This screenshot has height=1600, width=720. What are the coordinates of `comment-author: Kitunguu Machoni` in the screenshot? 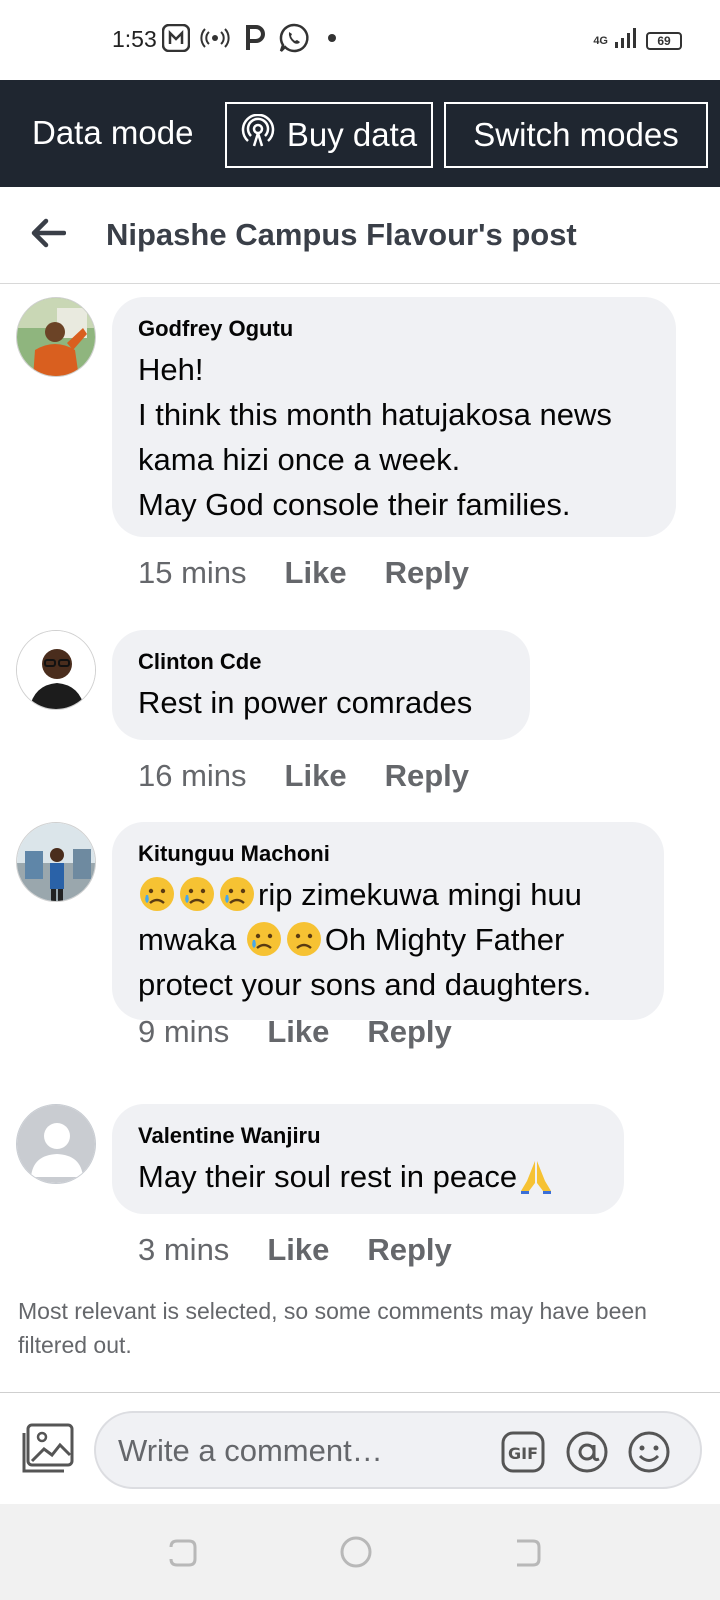 It's located at (388, 854).